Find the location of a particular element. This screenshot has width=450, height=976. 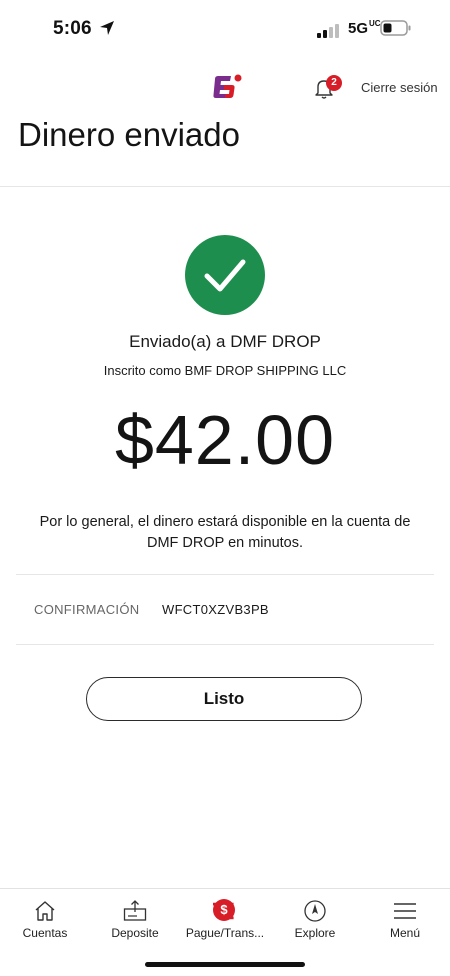

network-type: 5GUC is located at coordinates (364, 28).